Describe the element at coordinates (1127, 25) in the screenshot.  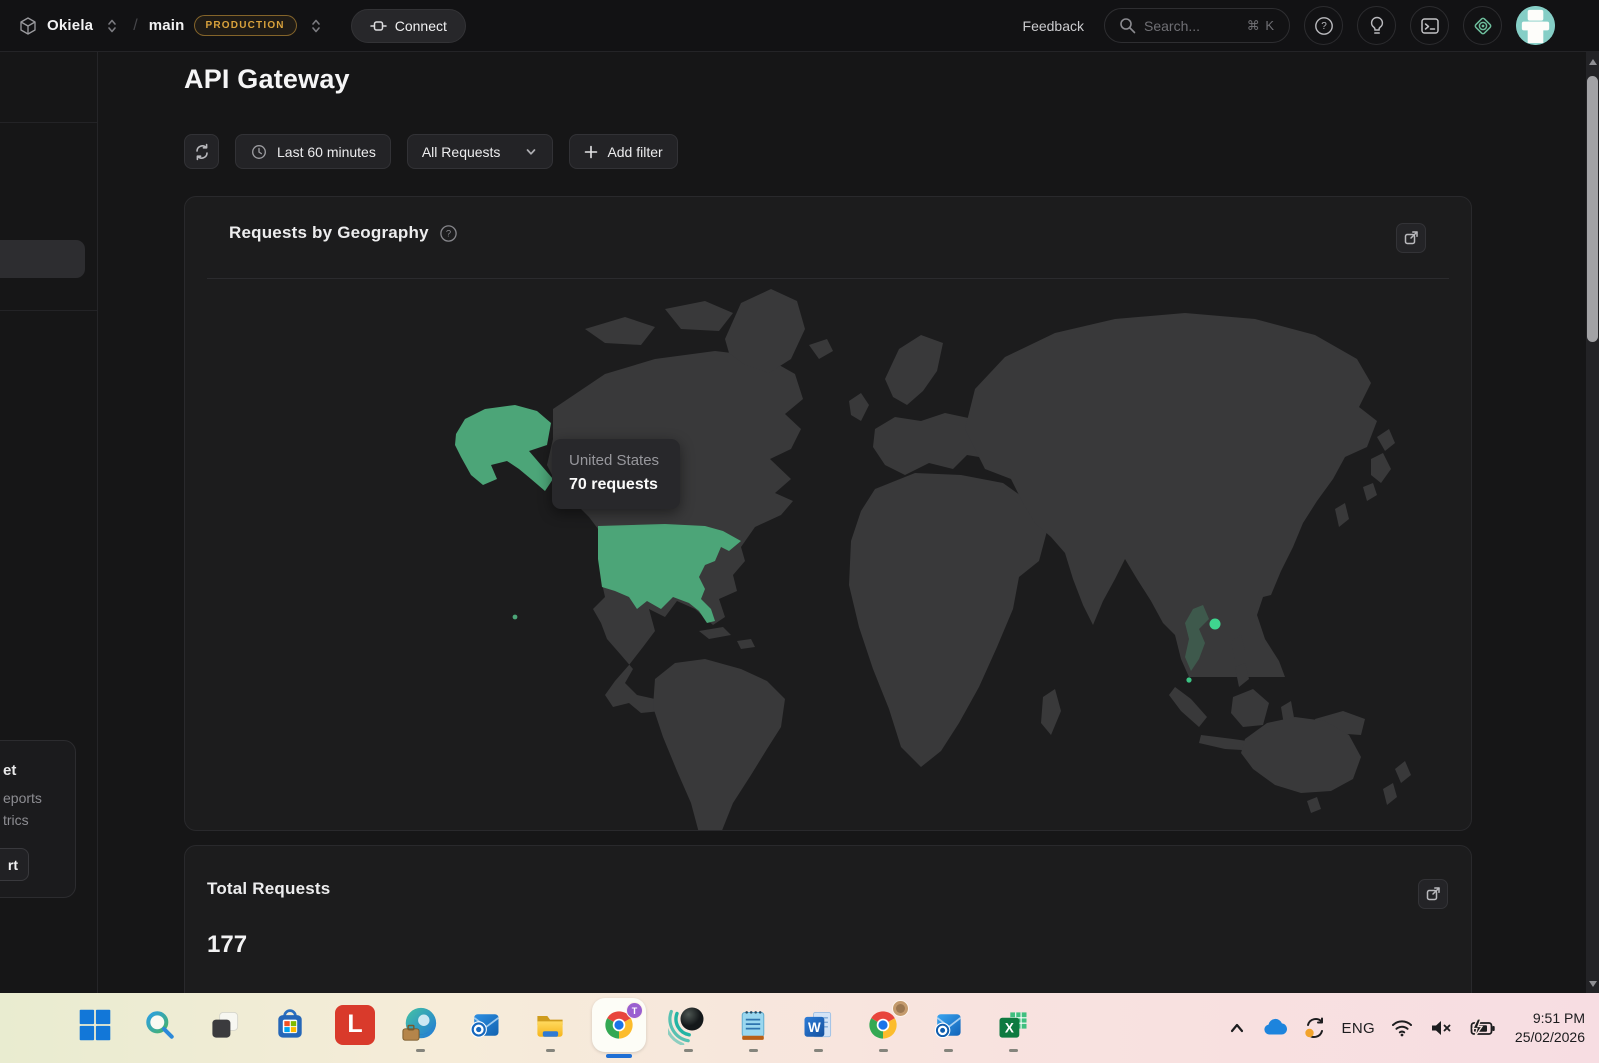
I see `search-icon` at that location.